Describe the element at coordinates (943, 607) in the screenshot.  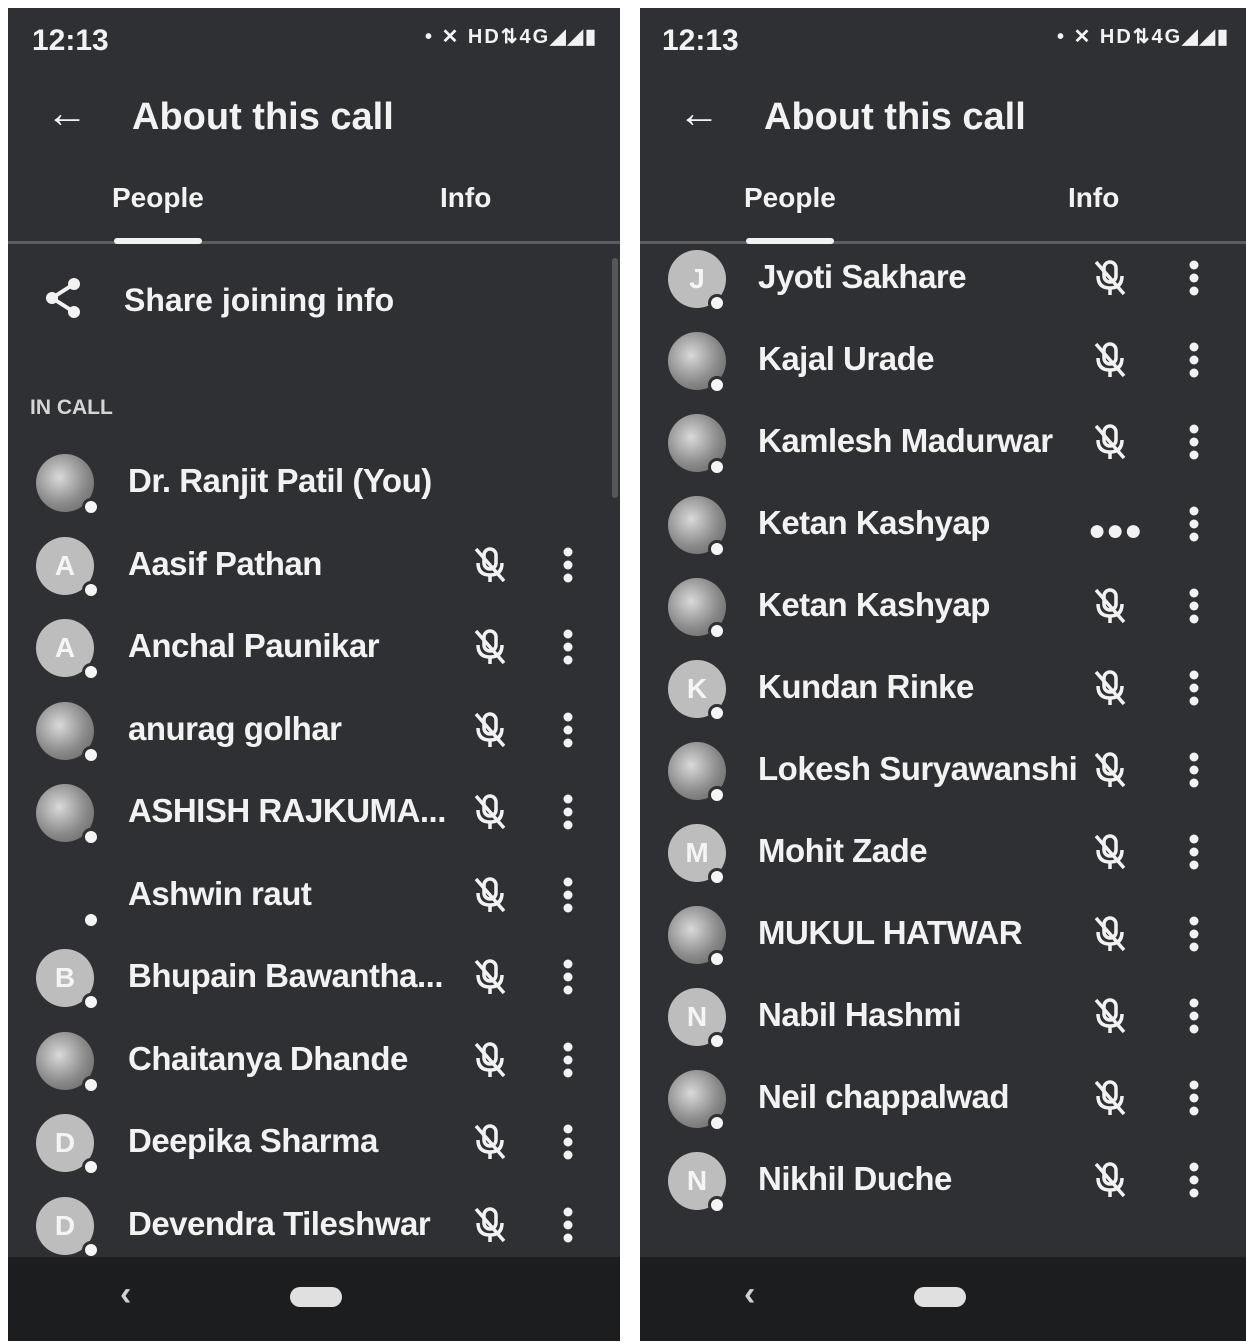
I see `participant-row: Ketan Kashyap` at that location.